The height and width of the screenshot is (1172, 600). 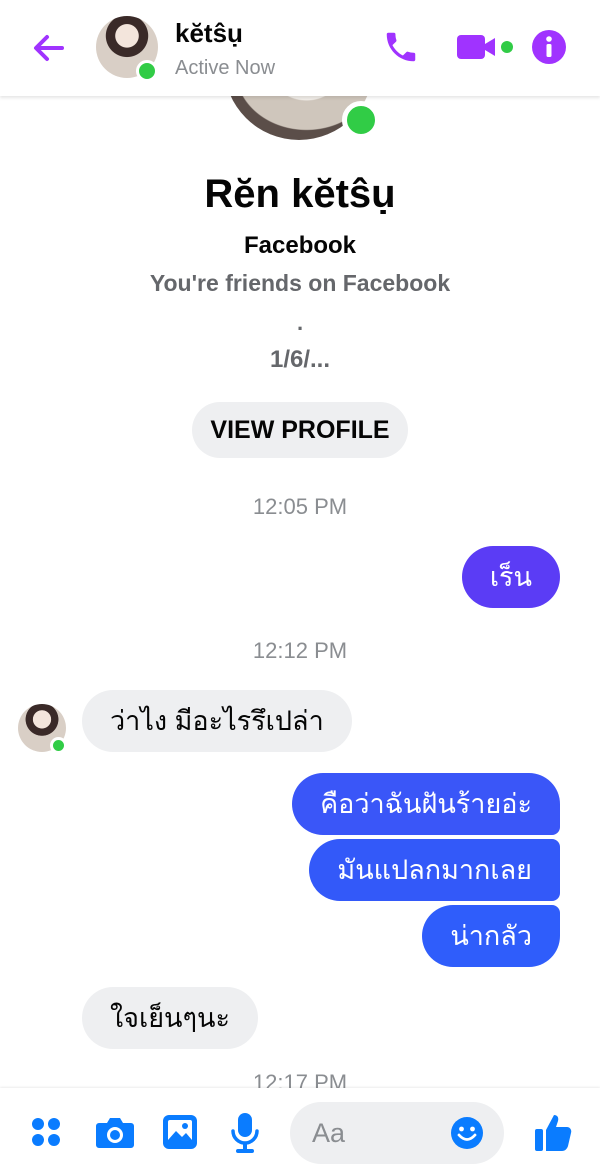 What do you see at coordinates (553, 1132) in the screenshot?
I see `thumbs-up-icon` at bounding box center [553, 1132].